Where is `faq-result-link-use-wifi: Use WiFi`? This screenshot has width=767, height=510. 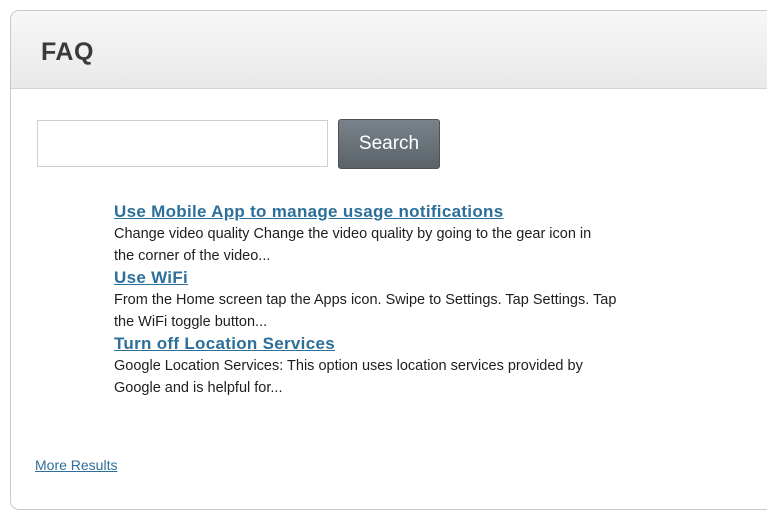 faq-result-link-use-wifi: Use WiFi is located at coordinates (440, 278).